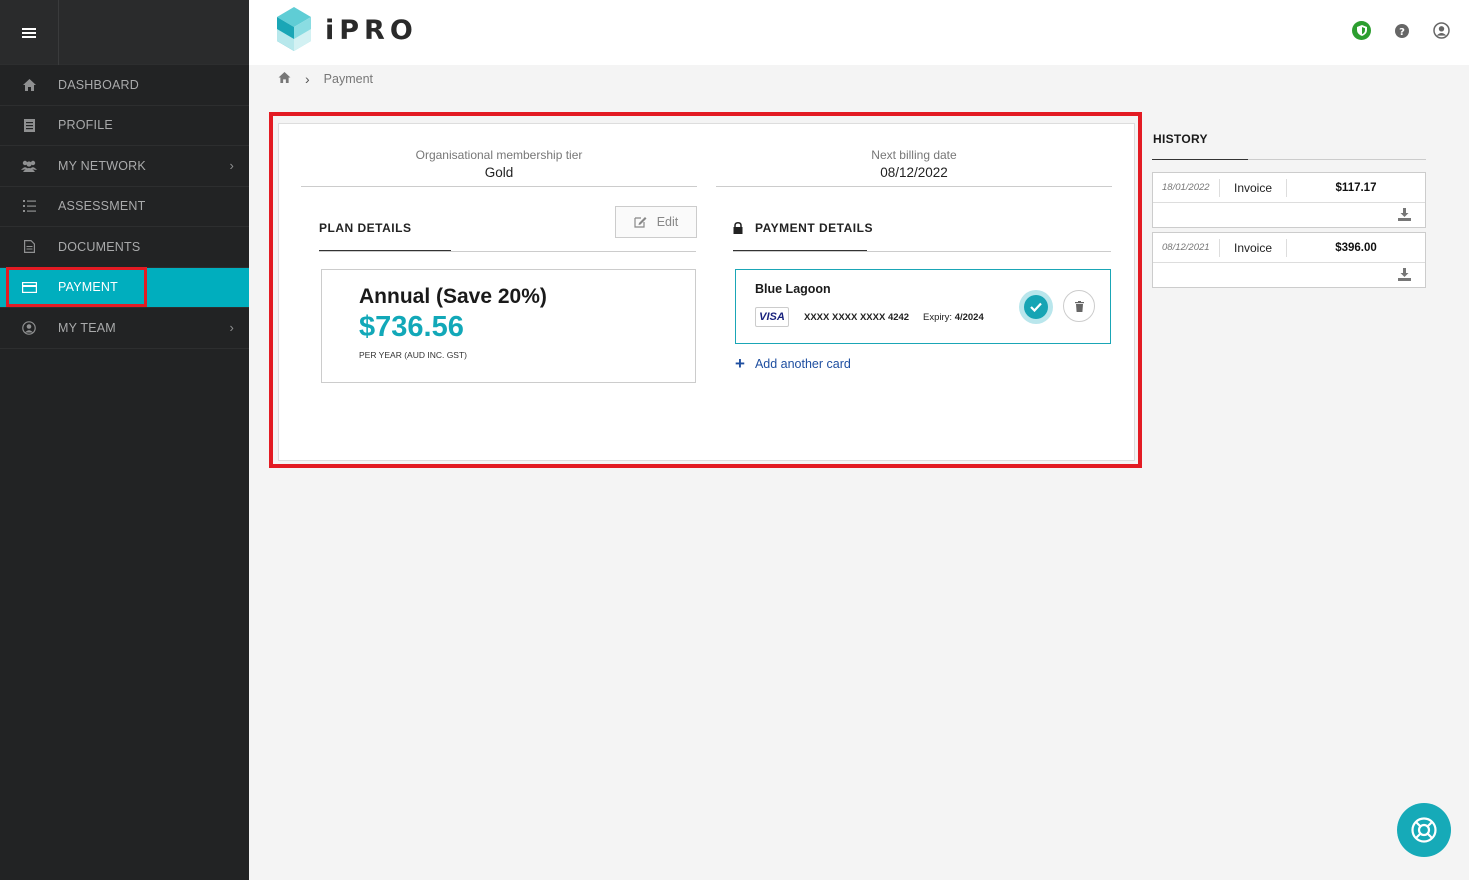  Describe the element at coordinates (1356, 187) in the screenshot. I see `invoice-amount: $117.17` at that location.